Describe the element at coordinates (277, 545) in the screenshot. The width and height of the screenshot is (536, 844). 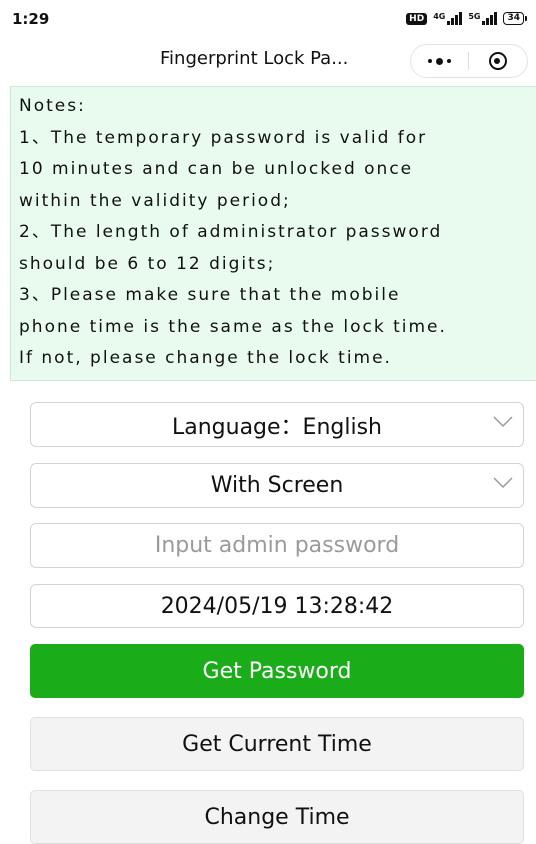
I see `admin-password-input` at that location.